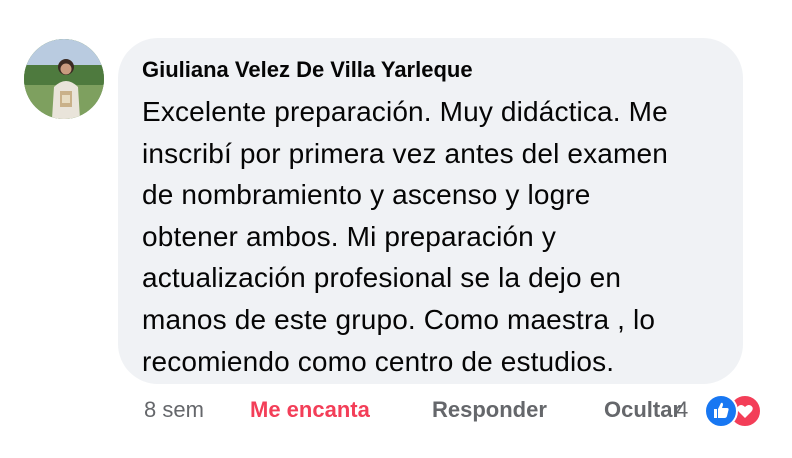  I want to click on avatar, so click(64, 79).